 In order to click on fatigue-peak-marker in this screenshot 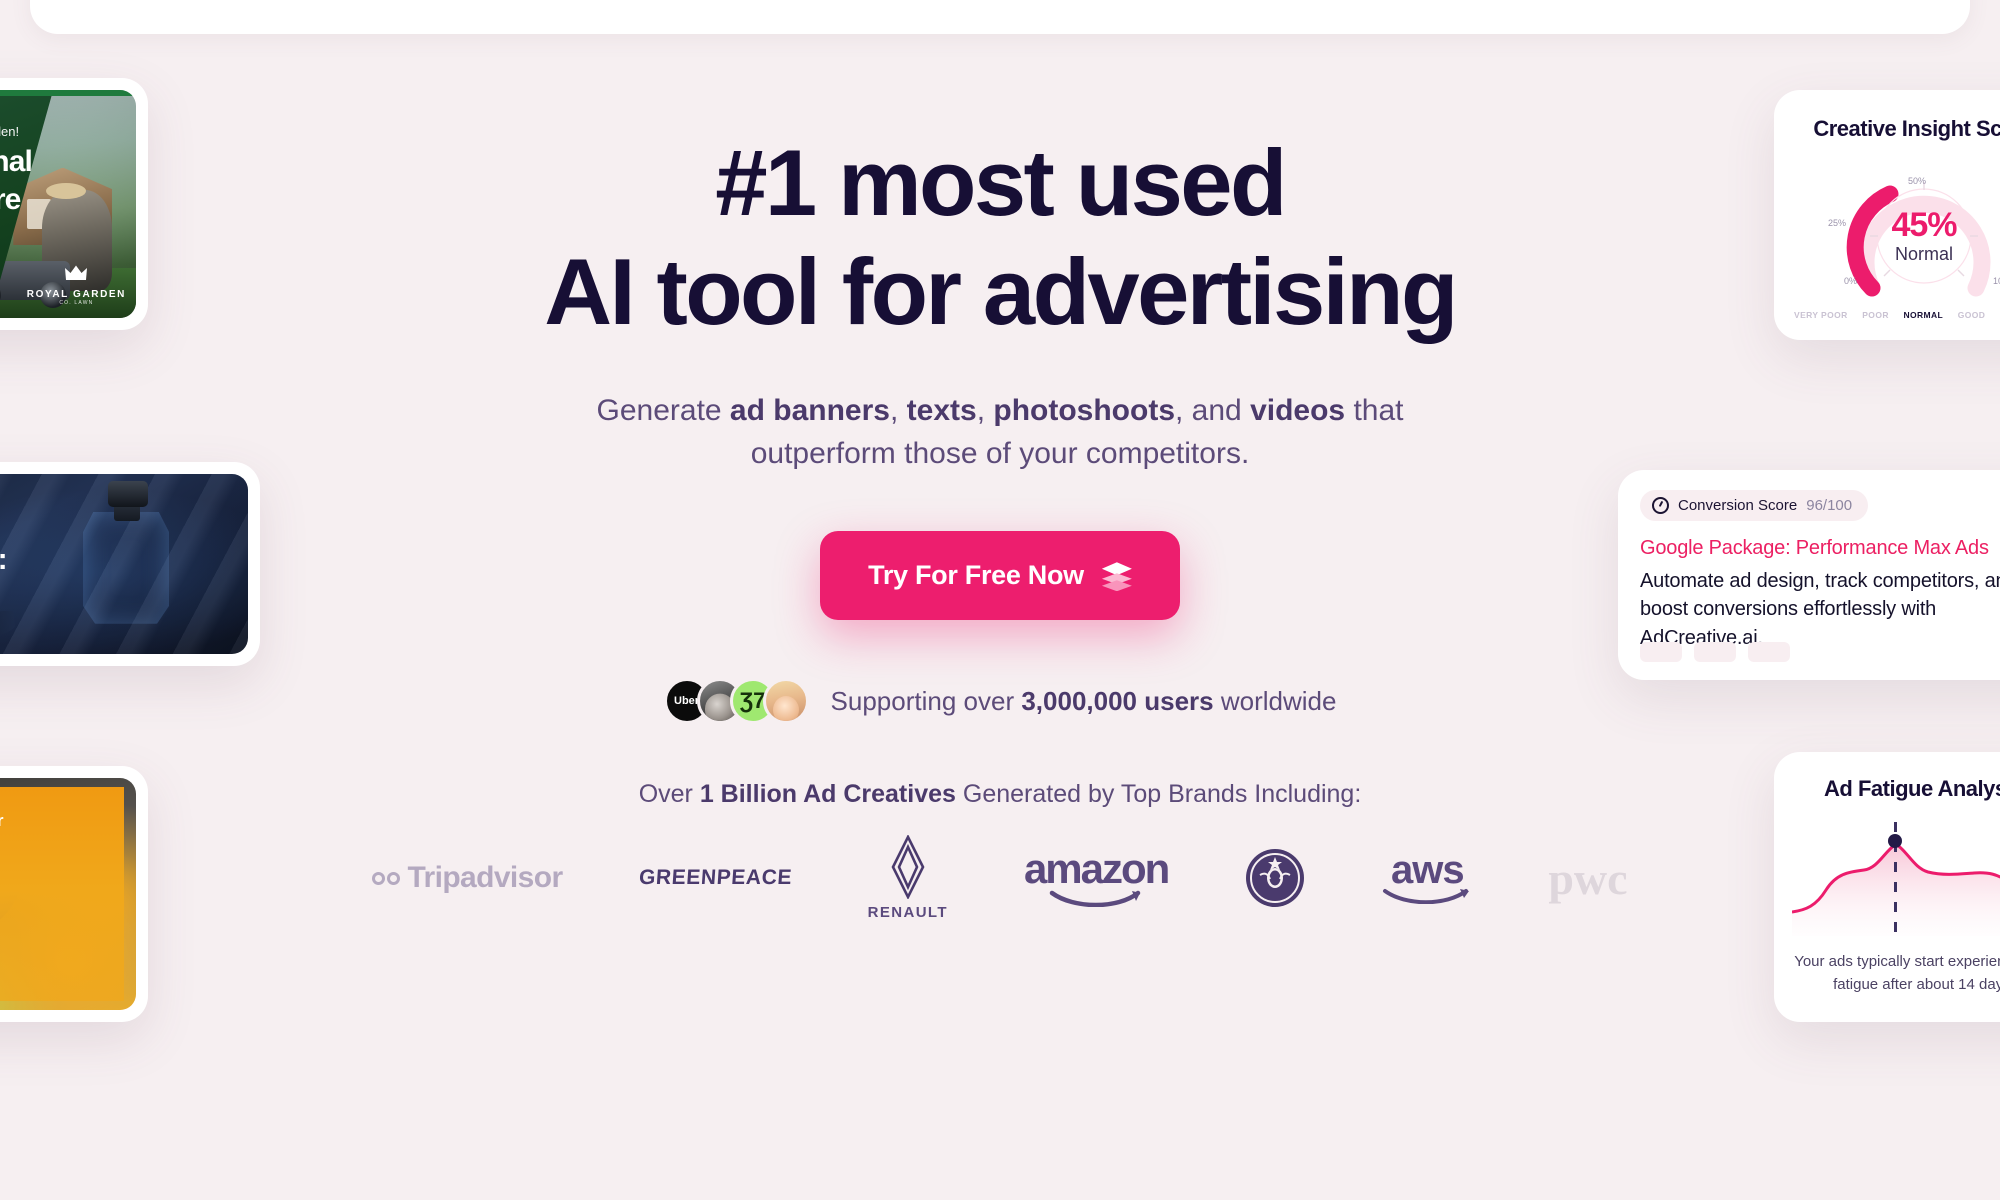, I will do `click(1895, 841)`.